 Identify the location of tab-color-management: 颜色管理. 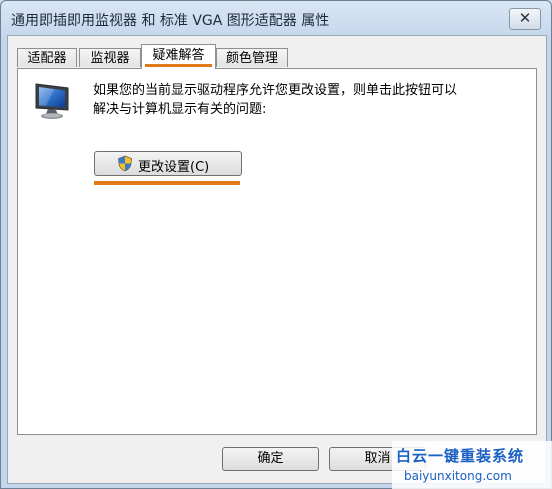
(252, 57).